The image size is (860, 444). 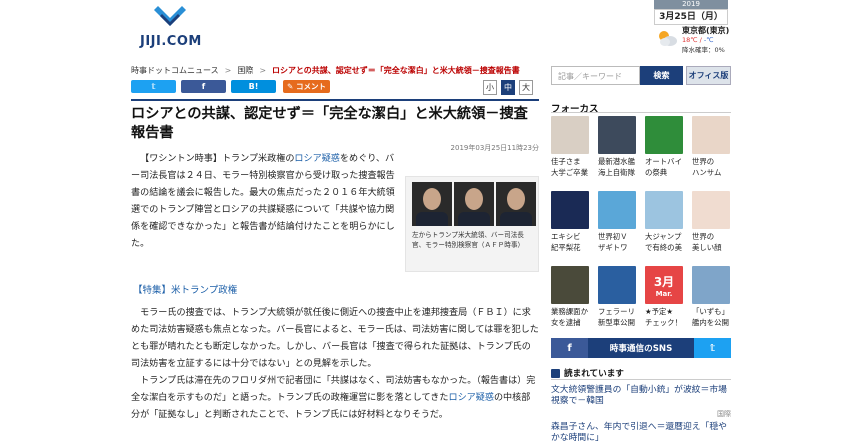 I want to click on calendar-sub: Mar., so click(x=664, y=293).